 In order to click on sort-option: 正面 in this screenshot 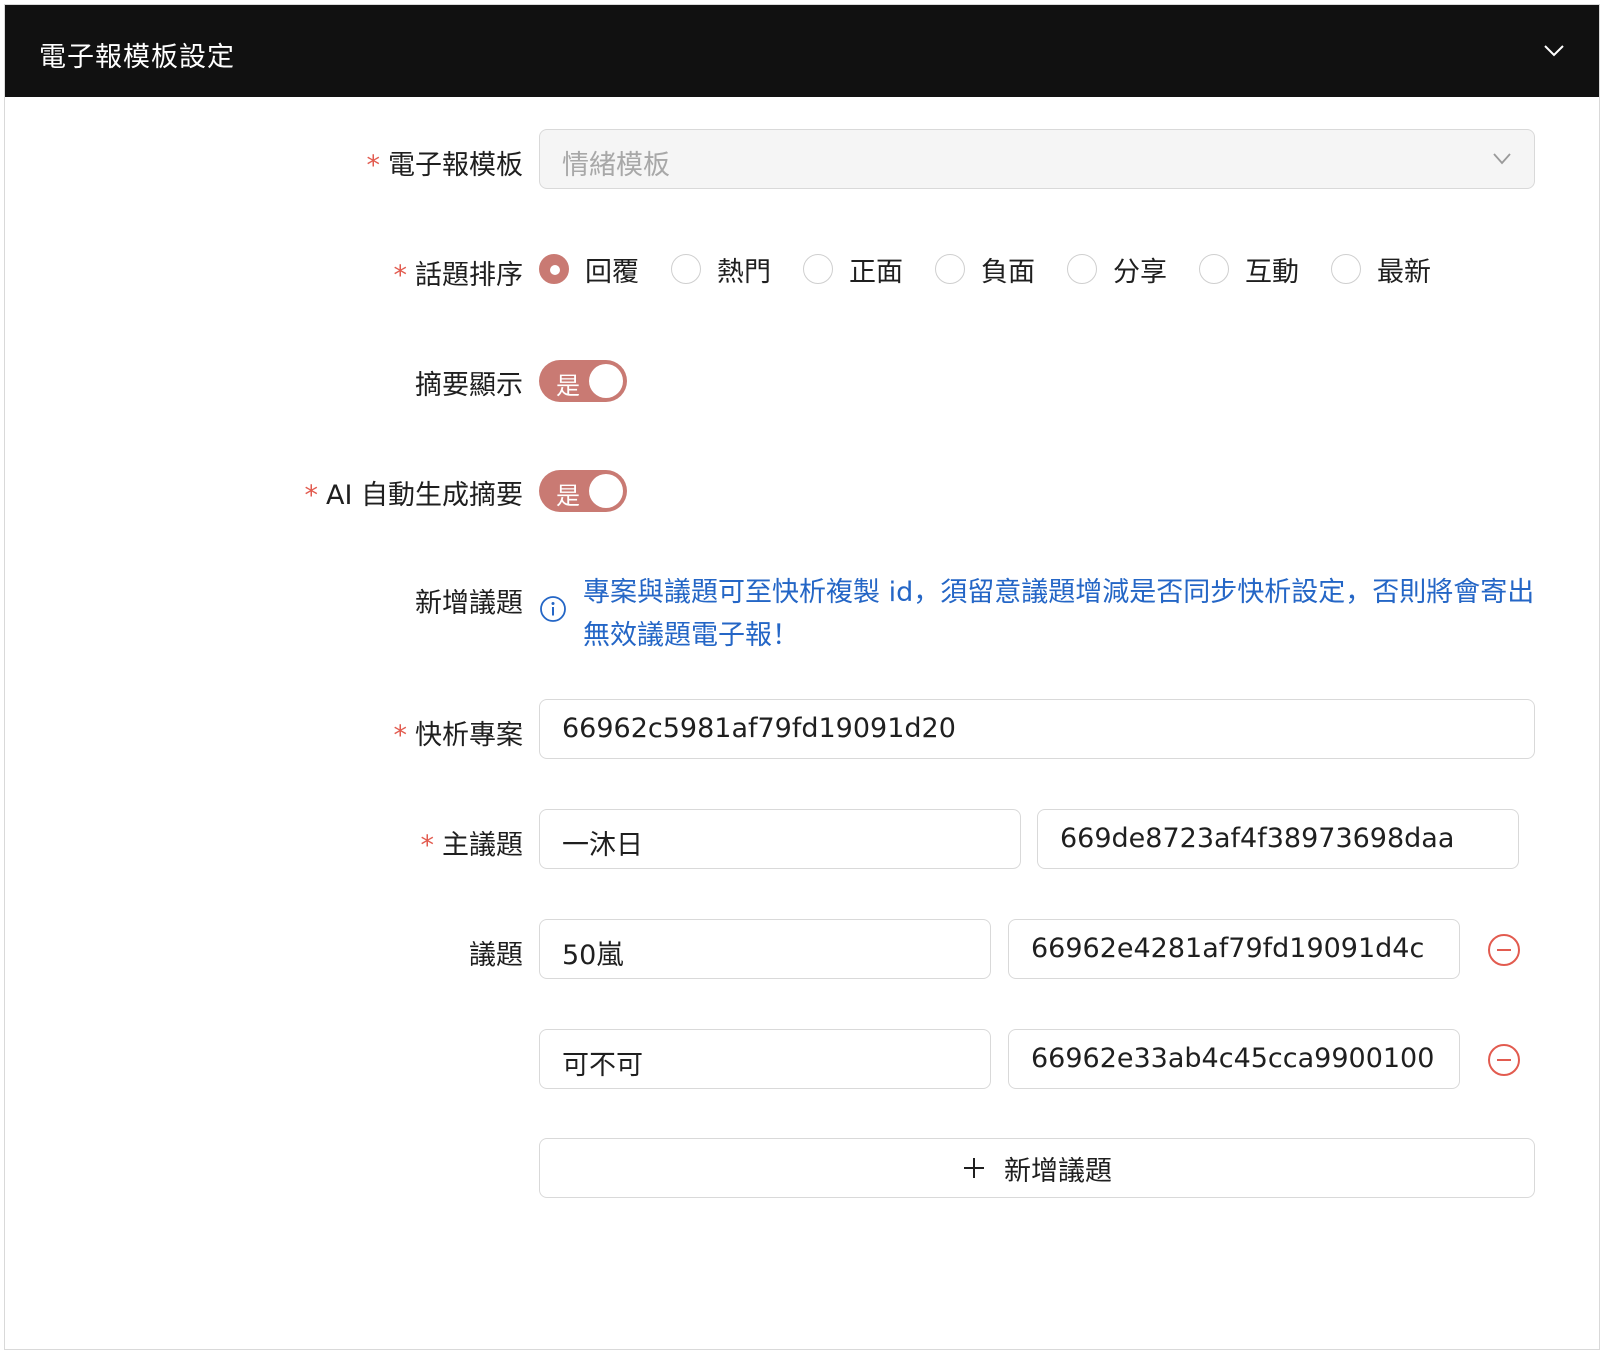, I will do `click(853, 269)`.